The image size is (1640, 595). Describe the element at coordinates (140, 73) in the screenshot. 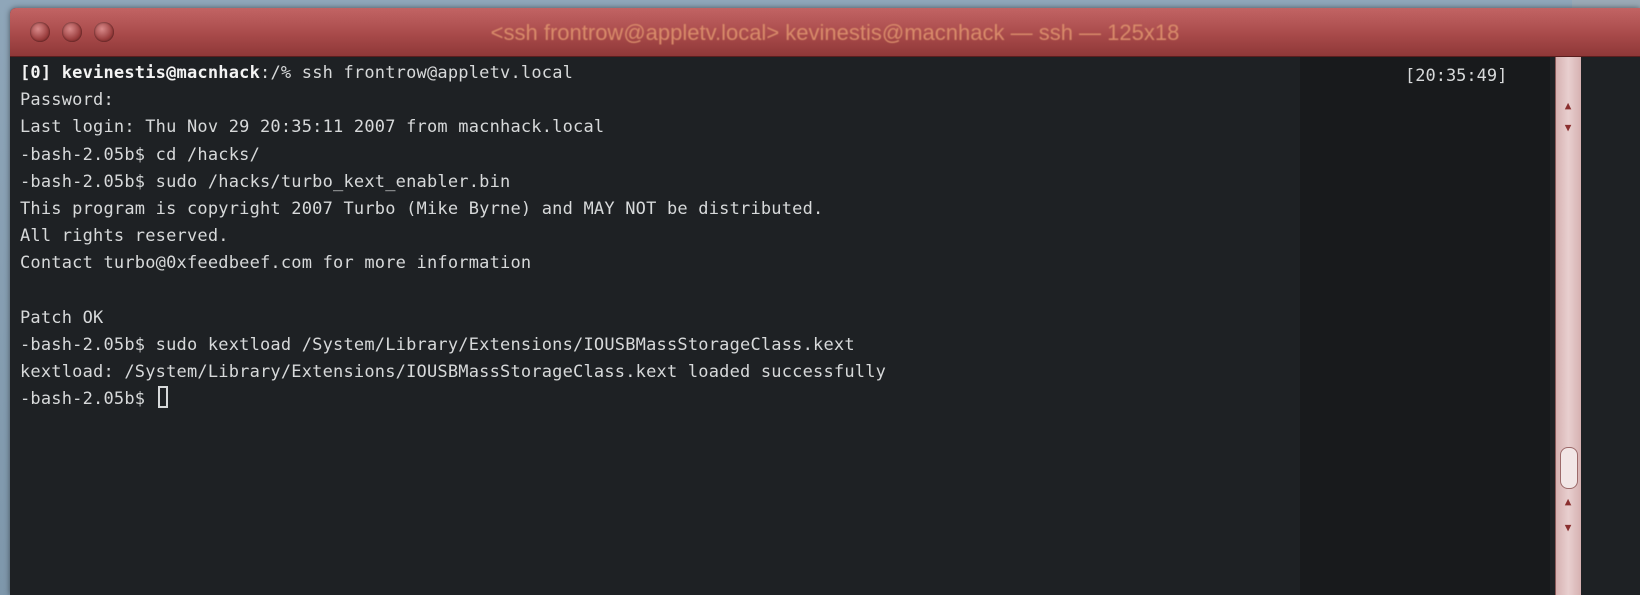

I see `terminal-prompt-user: [0] kevinestis@macnhack` at that location.